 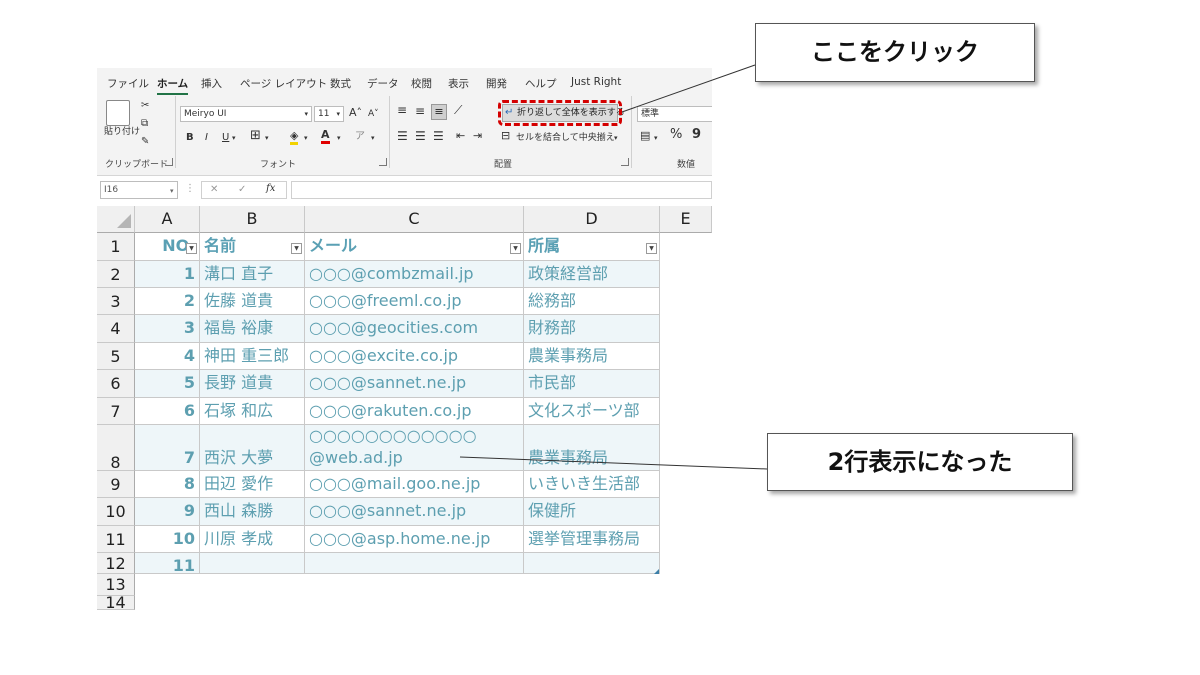 I want to click on leader-line-click, so click(x=688, y=88).